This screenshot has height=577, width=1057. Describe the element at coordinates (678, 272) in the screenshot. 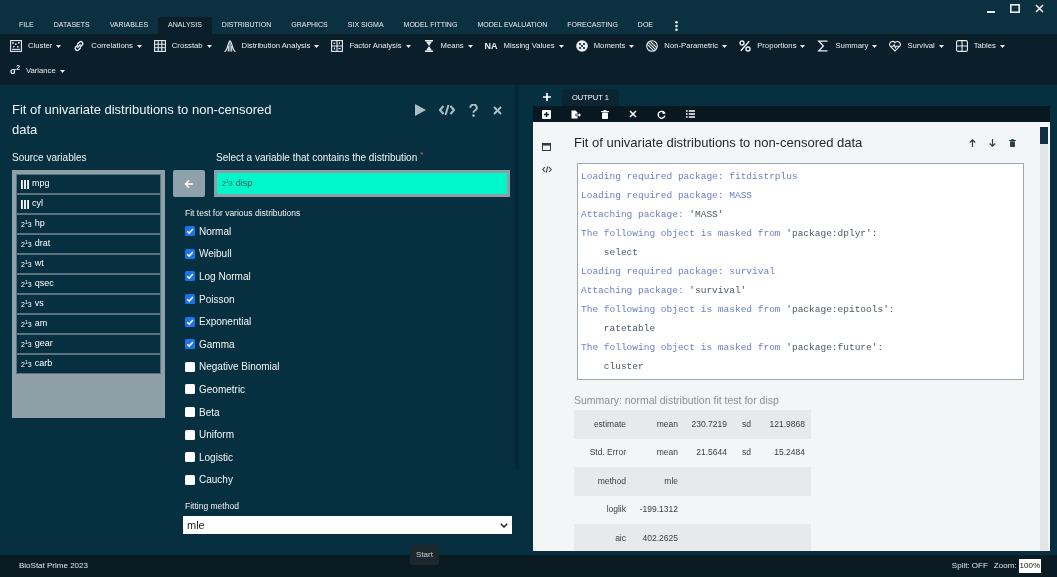

I see `console-line: Loading required package: survival` at that location.